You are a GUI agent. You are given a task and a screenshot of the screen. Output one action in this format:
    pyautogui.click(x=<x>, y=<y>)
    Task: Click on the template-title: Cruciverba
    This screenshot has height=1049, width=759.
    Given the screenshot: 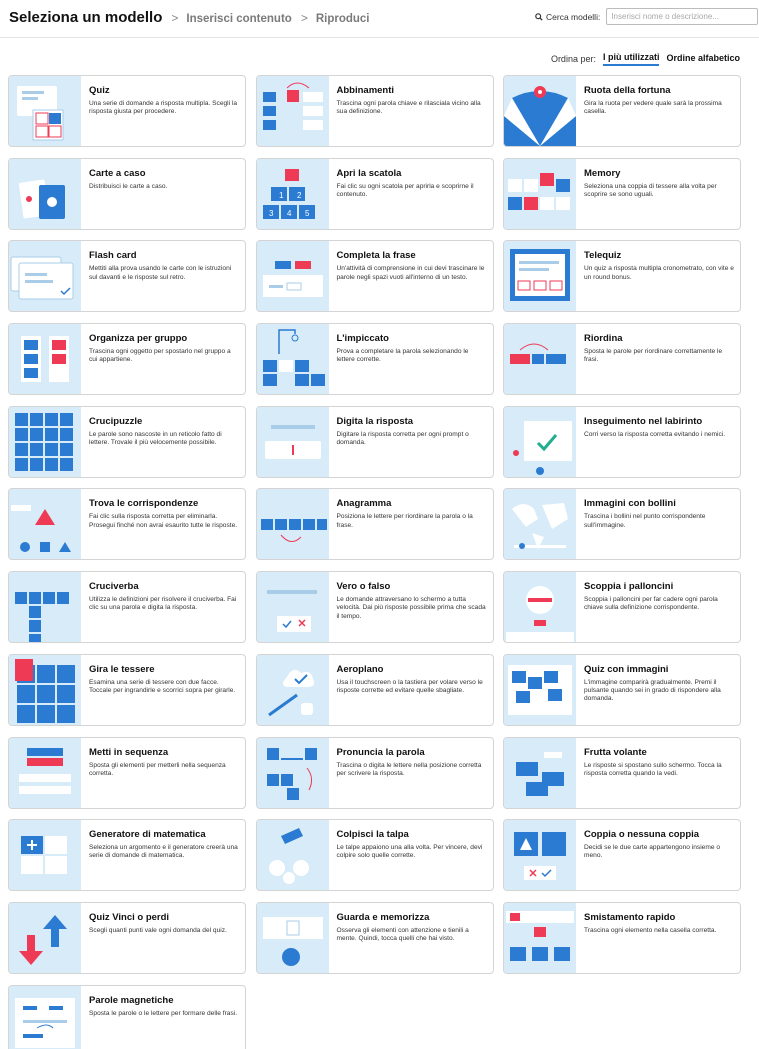 What is the action you would take?
    pyautogui.click(x=114, y=587)
    